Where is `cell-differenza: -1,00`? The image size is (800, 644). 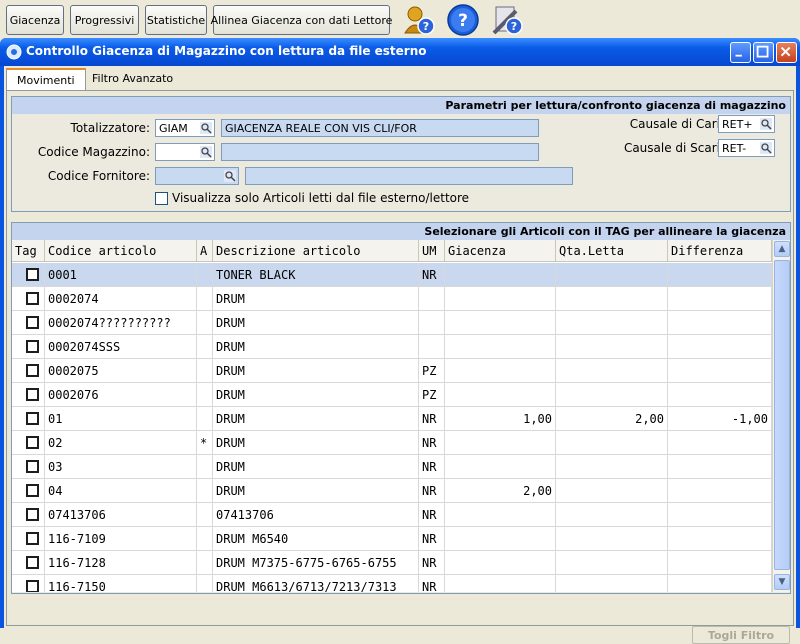 cell-differenza: -1,00 is located at coordinates (720, 419).